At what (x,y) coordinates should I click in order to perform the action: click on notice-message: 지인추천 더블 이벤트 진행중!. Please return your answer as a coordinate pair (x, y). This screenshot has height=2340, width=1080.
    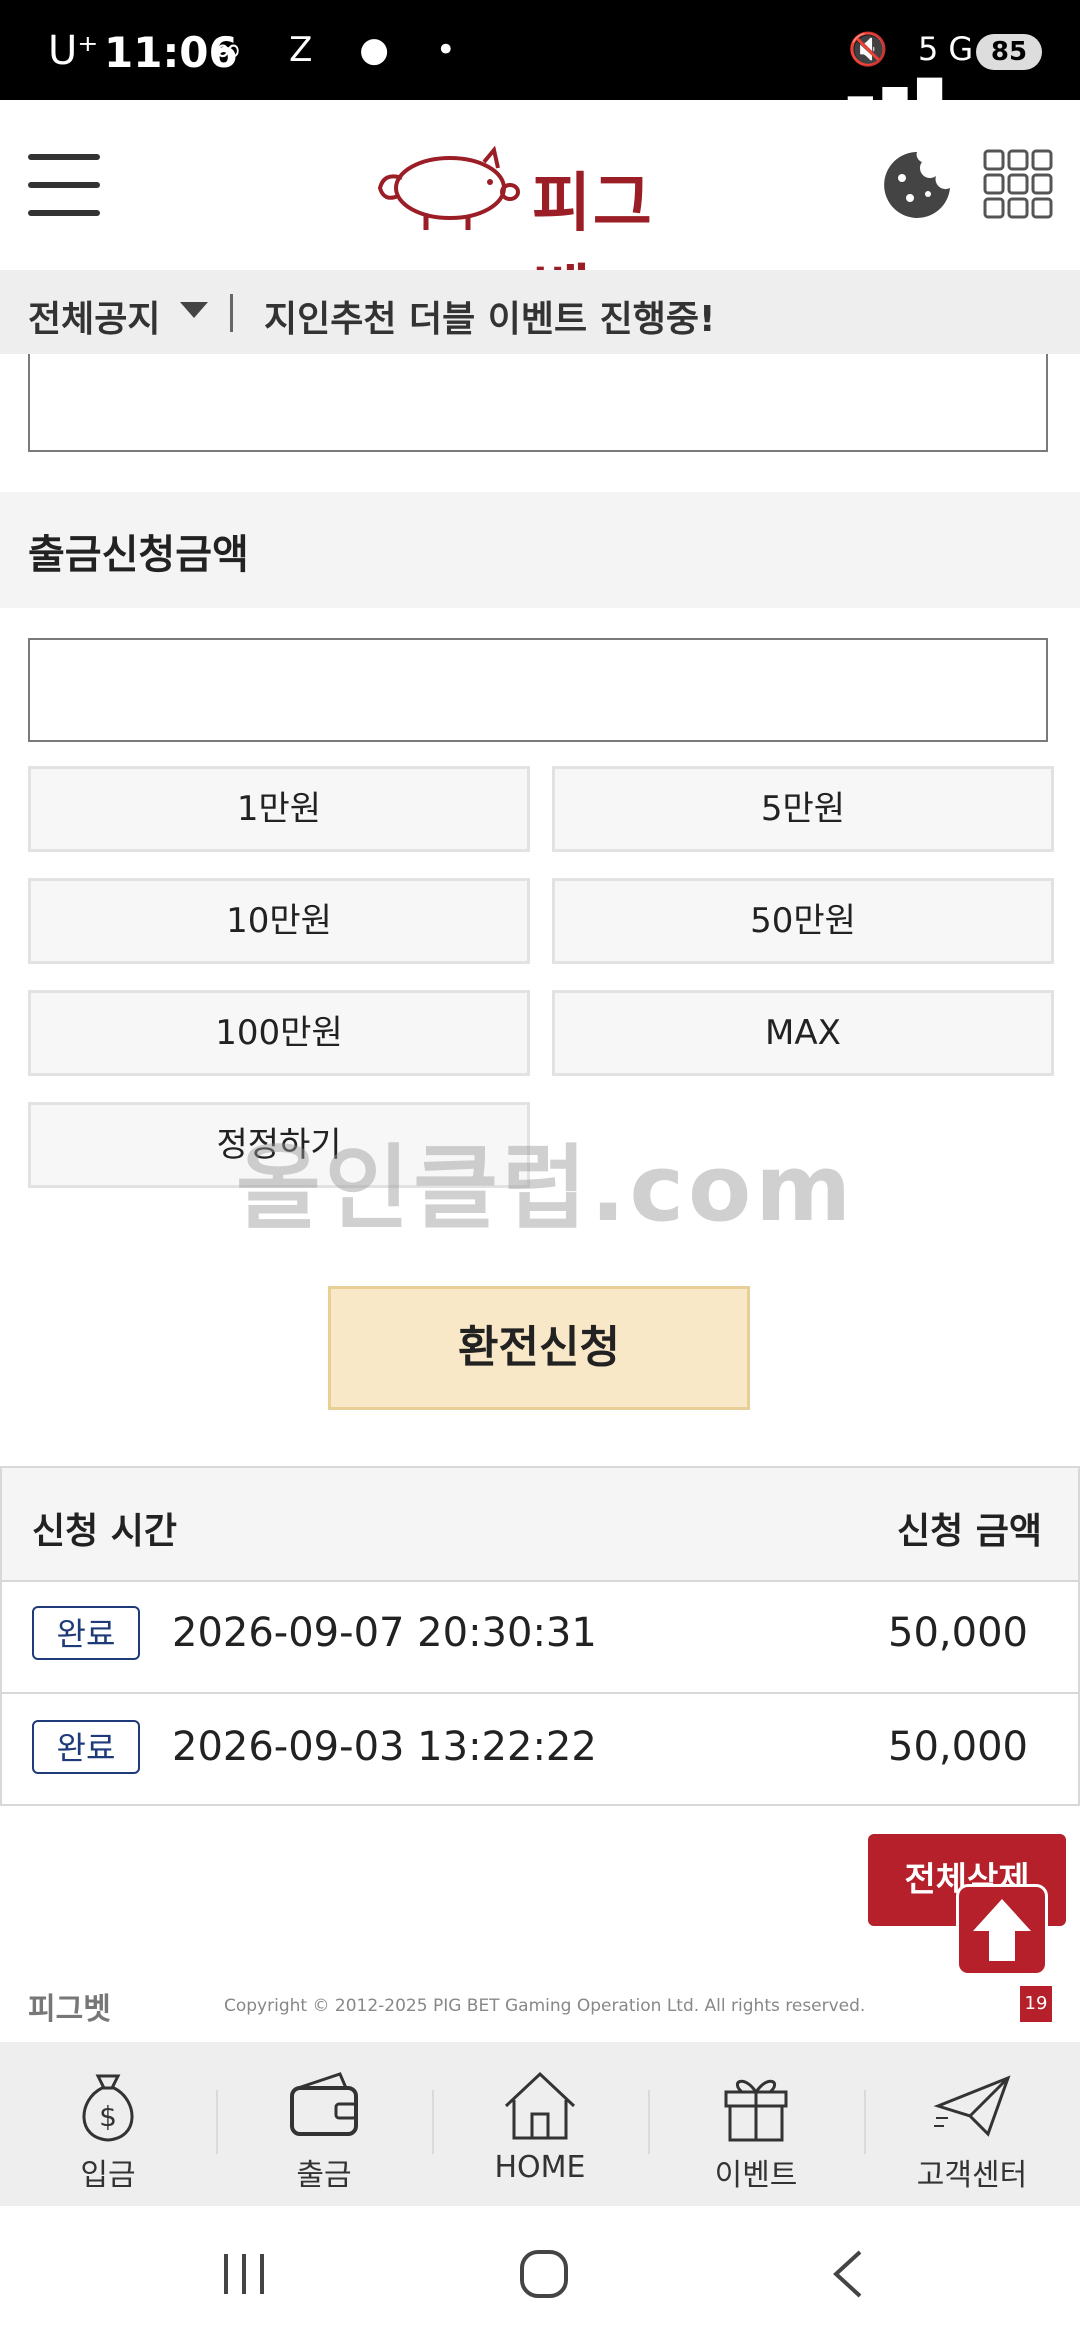
    Looking at the image, I should click on (489, 316).